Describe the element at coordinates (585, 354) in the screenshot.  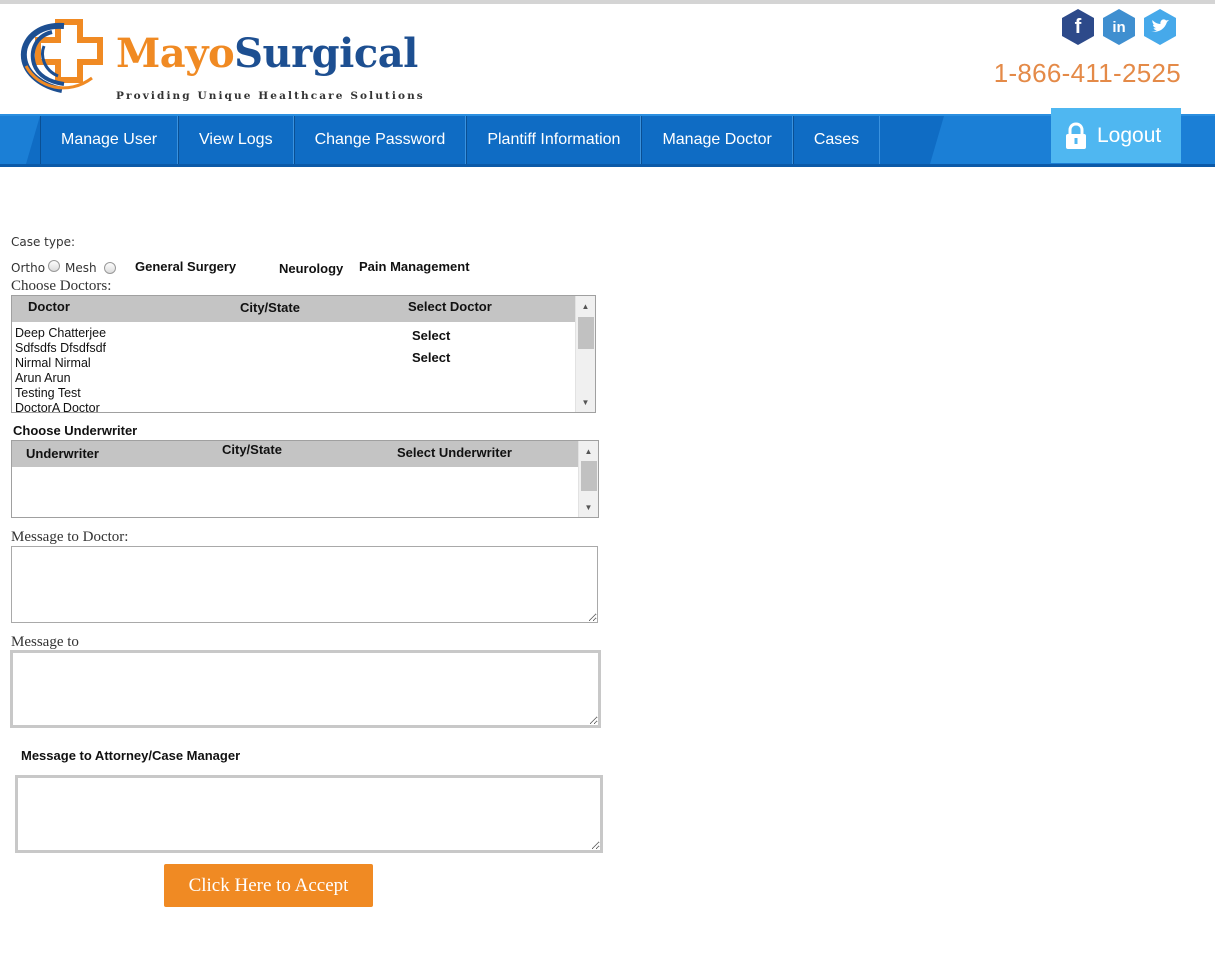
I see `doctor-list-scrollbar: ▲ ▼` at that location.